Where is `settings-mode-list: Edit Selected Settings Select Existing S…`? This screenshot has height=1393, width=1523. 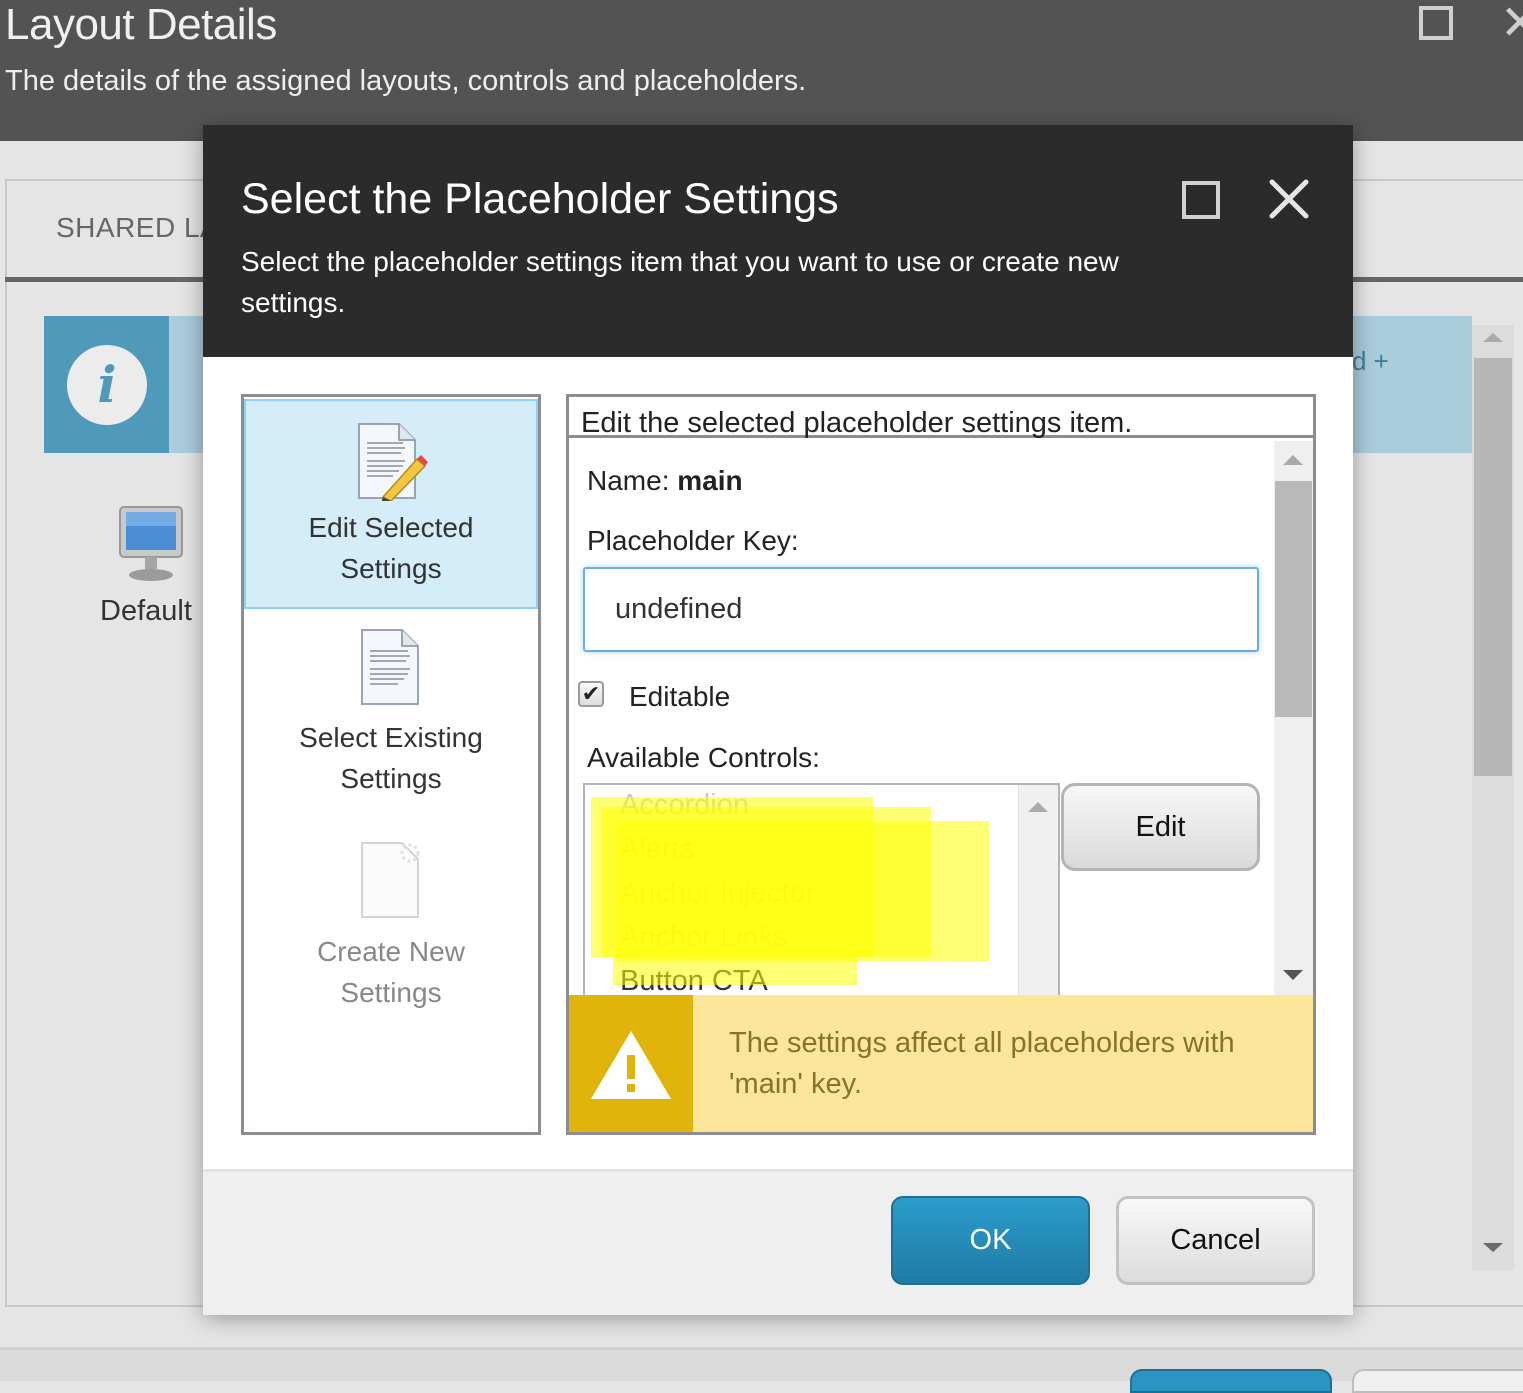 settings-mode-list: Edit Selected Settings Select Existing S… is located at coordinates (391, 764).